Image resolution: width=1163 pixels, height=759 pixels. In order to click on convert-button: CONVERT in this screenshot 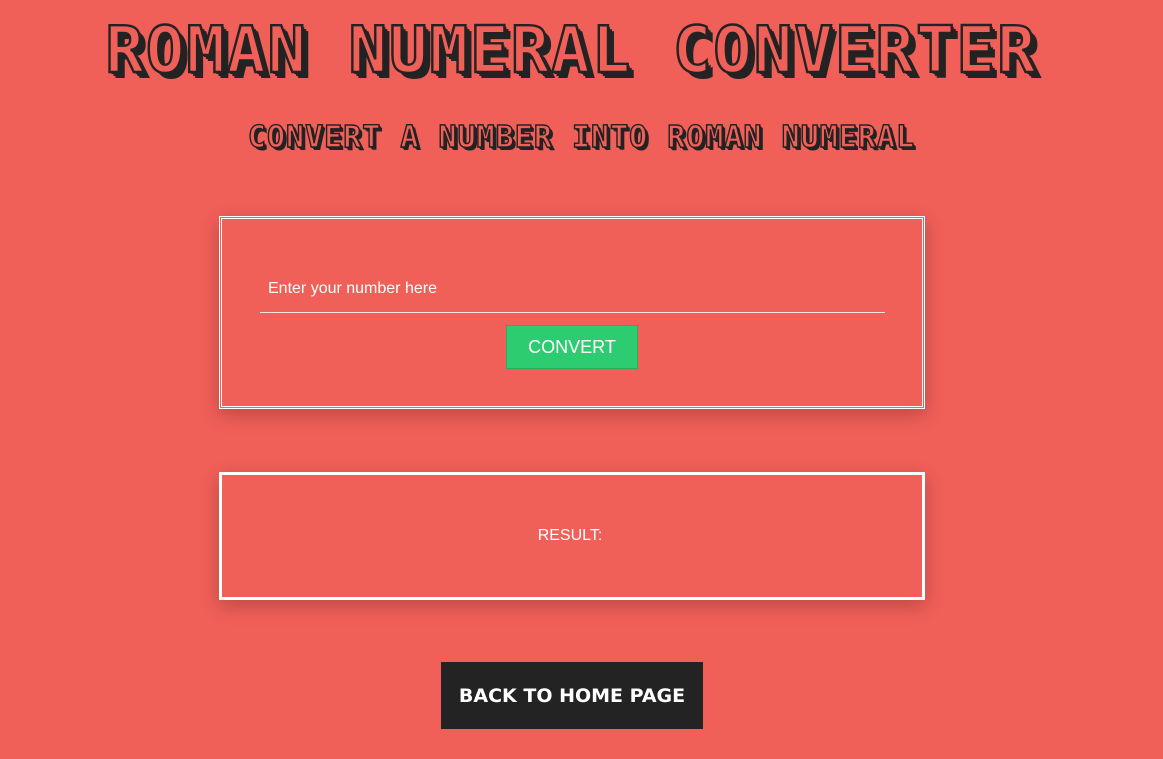, I will do `click(572, 347)`.